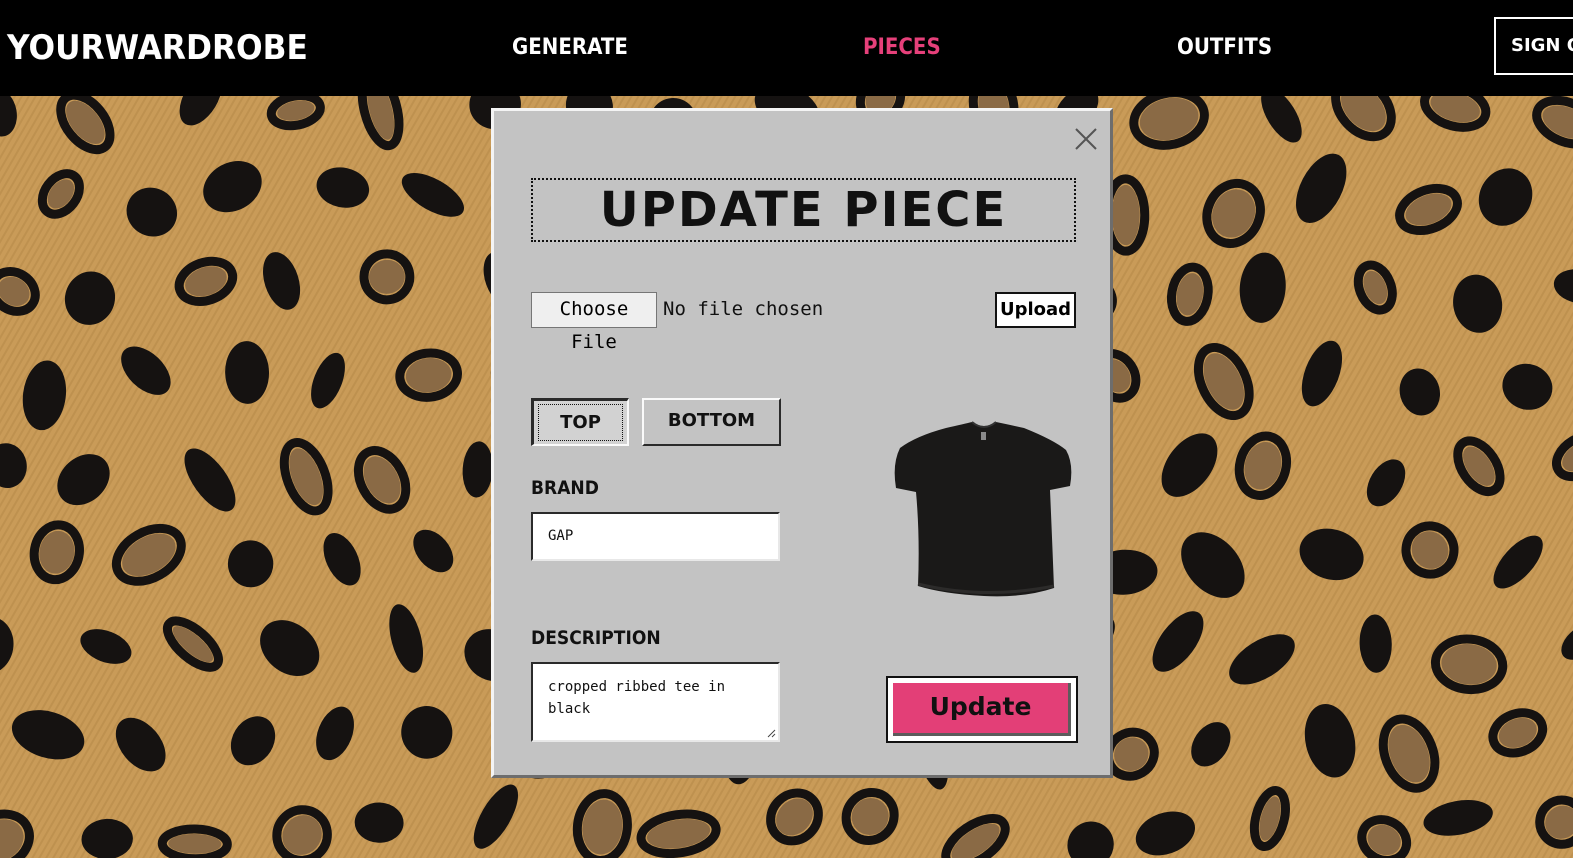 This screenshot has width=1573, height=858. What do you see at coordinates (743, 309) in the screenshot?
I see `file-status-text: No file chosen` at bounding box center [743, 309].